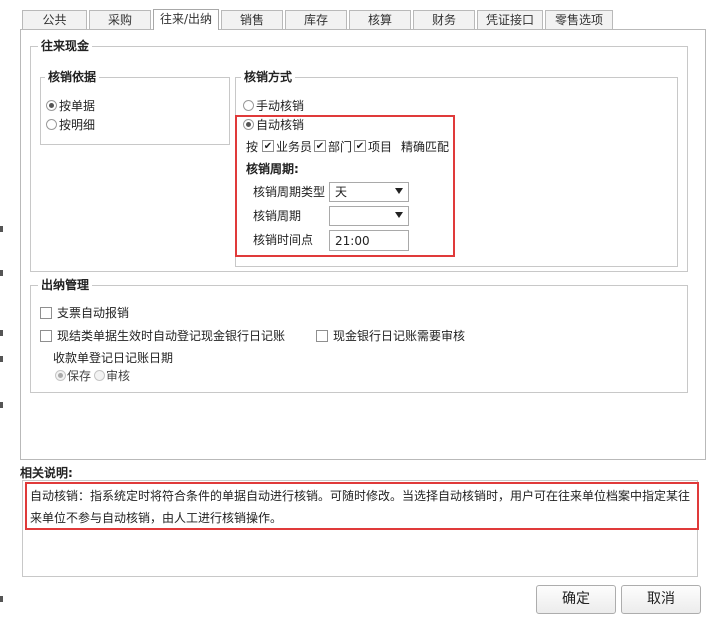 This screenshot has height=618, width=706. I want to click on tab-inventory: 库存, so click(316, 20).